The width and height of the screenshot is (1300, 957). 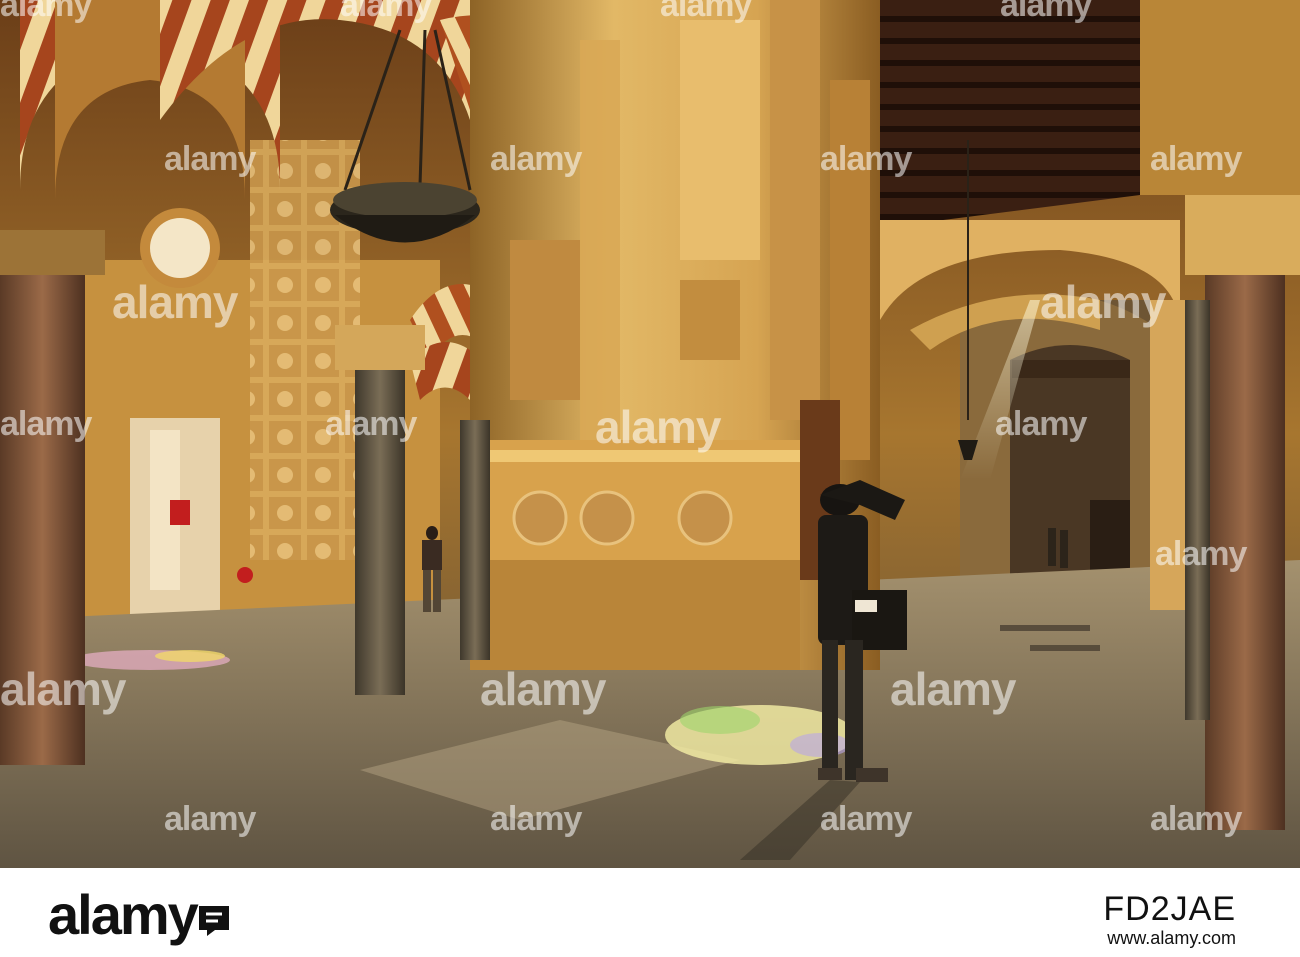 What do you see at coordinates (1169, 909) in the screenshot?
I see `image-id: FD2JAE` at bounding box center [1169, 909].